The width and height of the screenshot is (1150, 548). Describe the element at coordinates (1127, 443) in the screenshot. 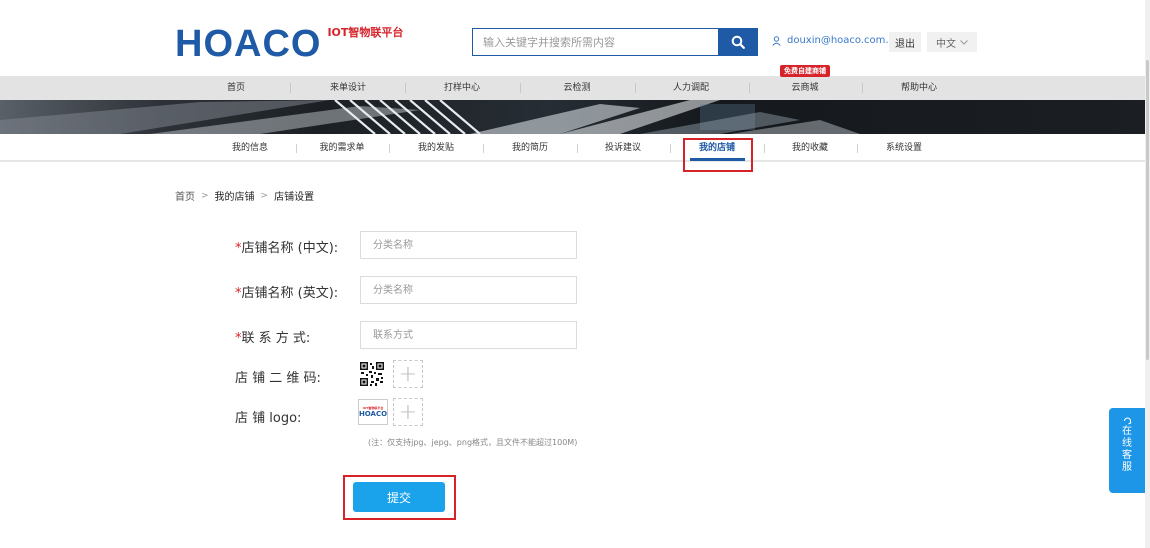

I see `service-label-char: 线` at that location.